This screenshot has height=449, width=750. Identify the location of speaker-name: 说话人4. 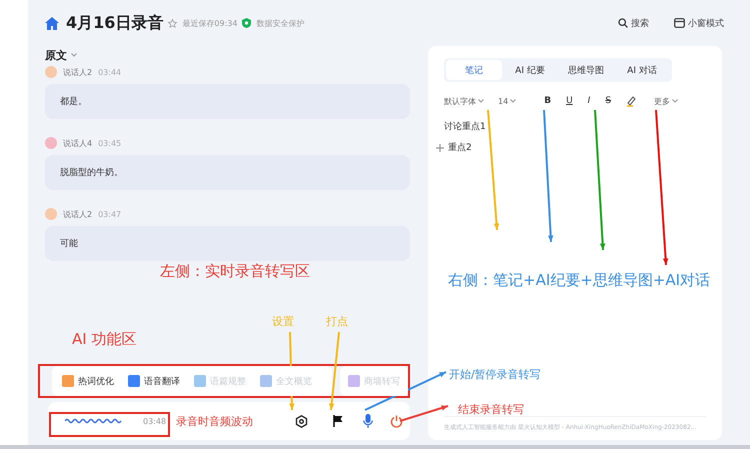
(77, 143).